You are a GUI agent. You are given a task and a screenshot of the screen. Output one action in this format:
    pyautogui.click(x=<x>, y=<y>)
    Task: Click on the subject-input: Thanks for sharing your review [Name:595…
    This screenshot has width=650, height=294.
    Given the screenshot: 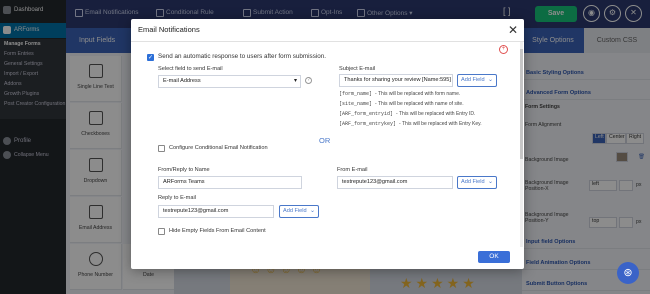 What is the action you would take?
    pyautogui.click(x=396, y=80)
    